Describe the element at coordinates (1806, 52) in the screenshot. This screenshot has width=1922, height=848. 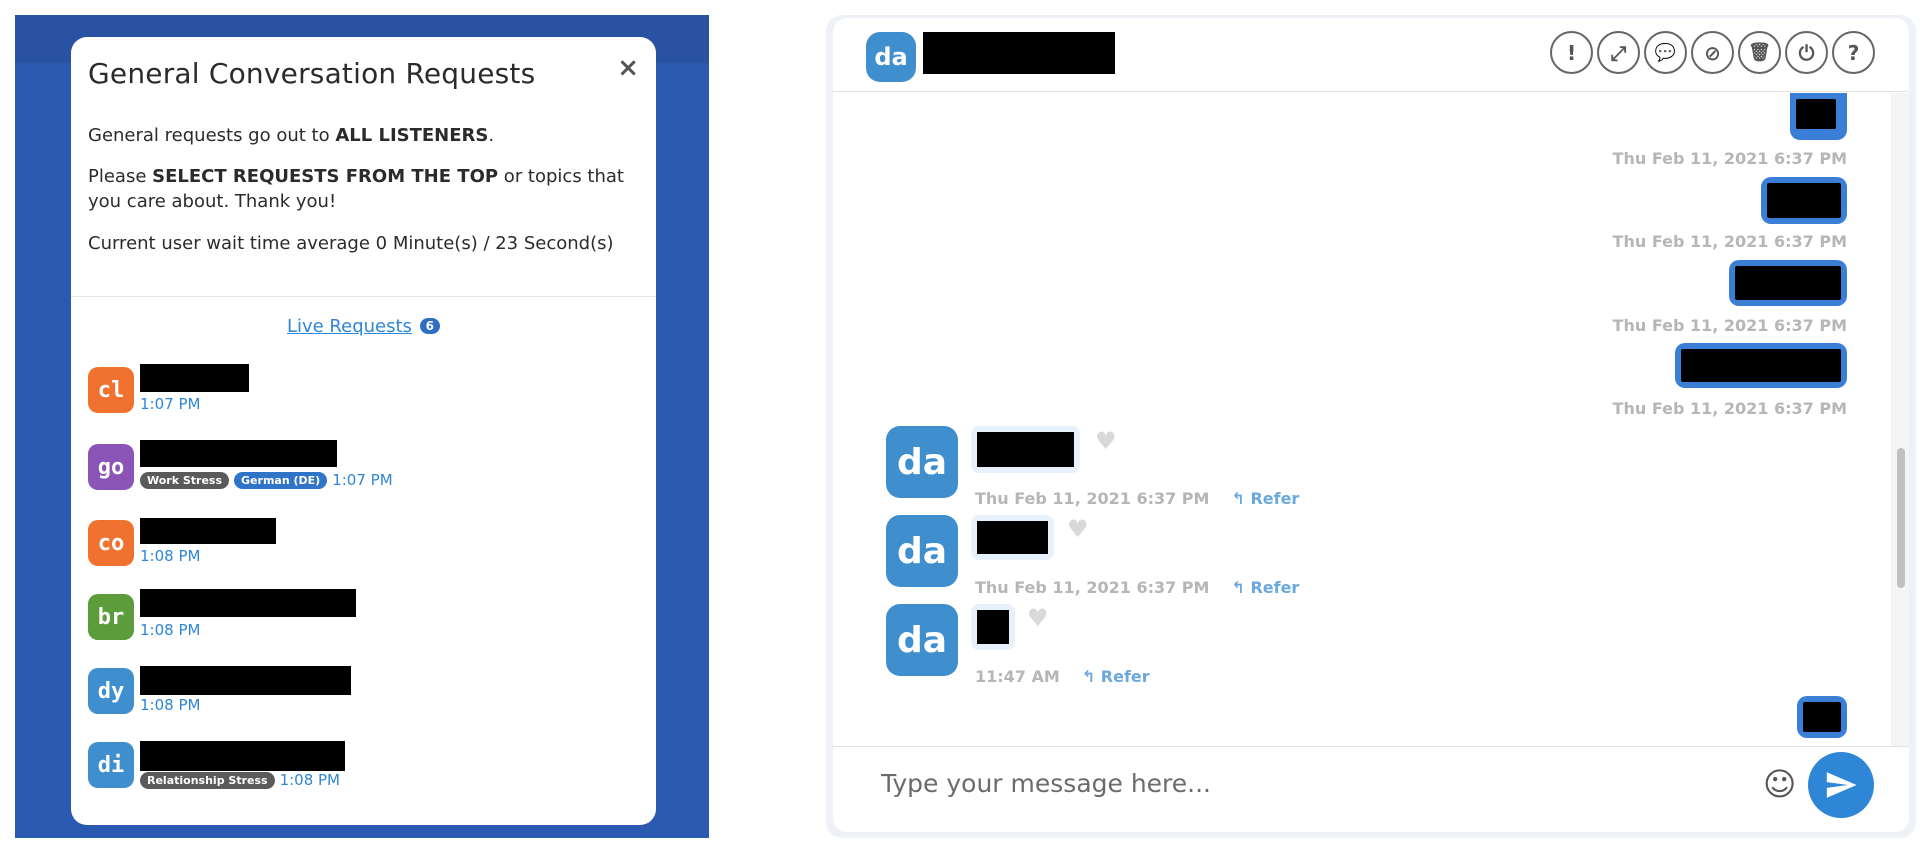
I see `power-icon: ⏻` at that location.